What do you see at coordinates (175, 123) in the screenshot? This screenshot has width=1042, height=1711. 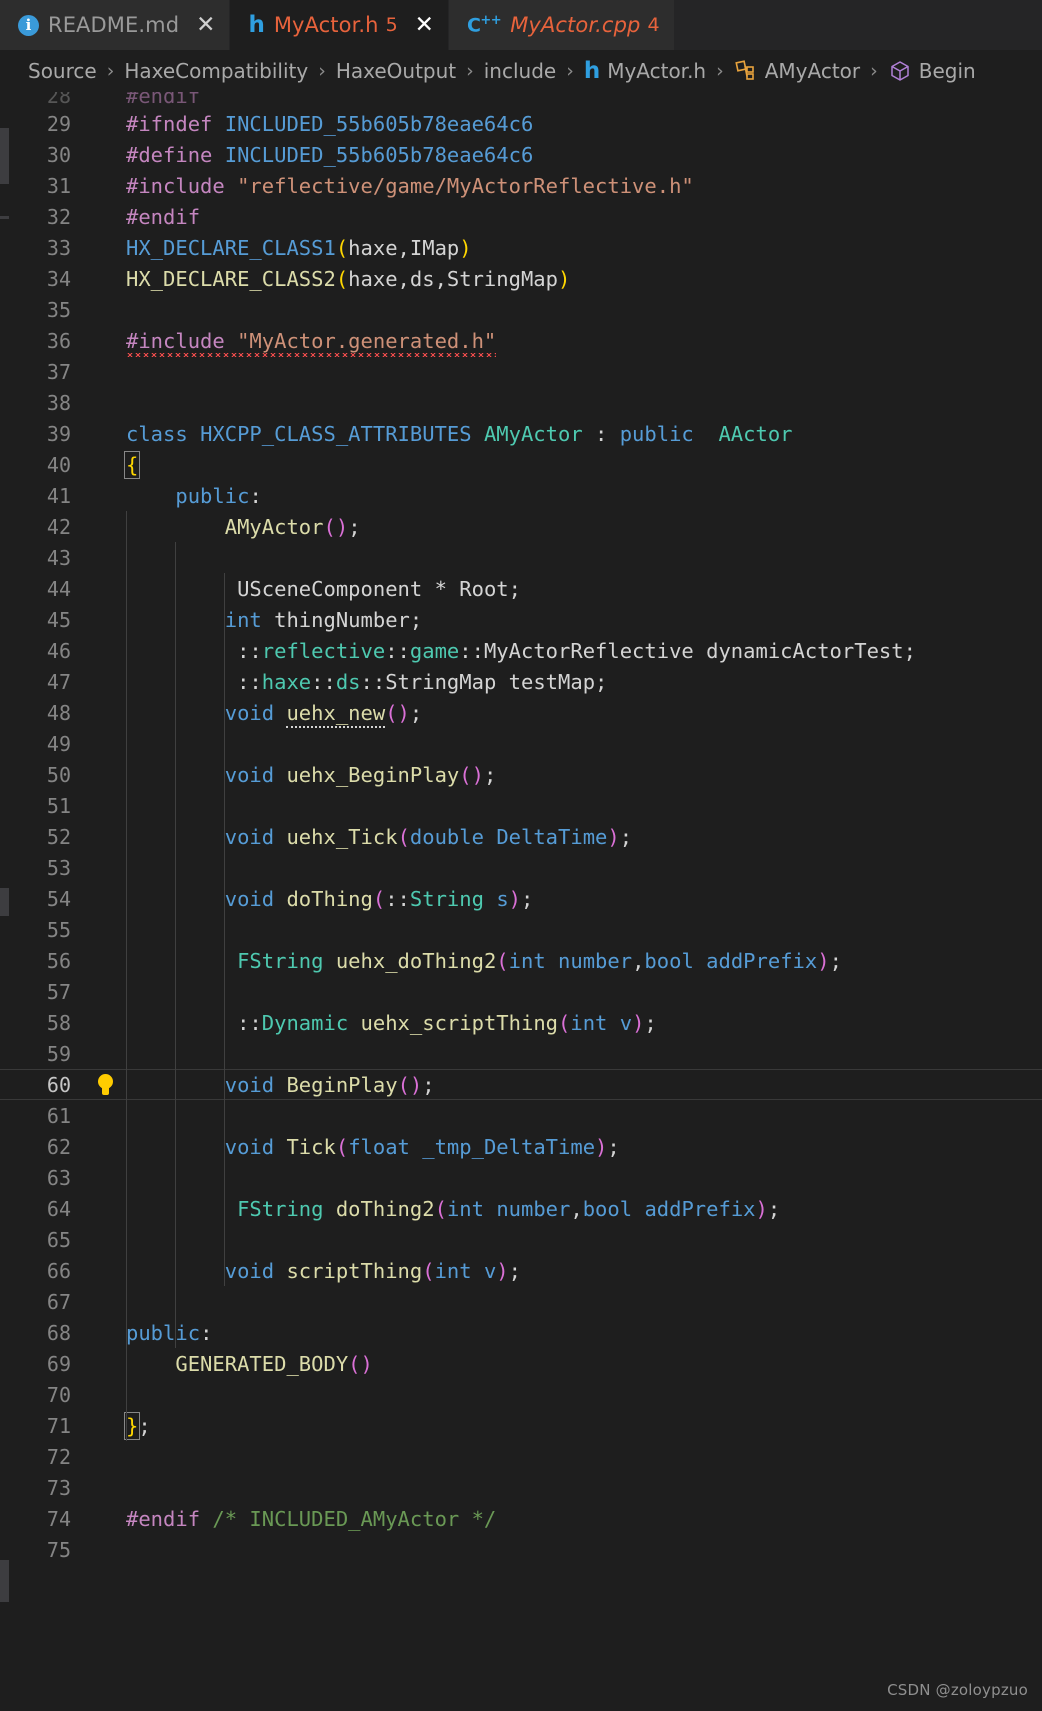 I see `code-token: #ifndef` at bounding box center [175, 123].